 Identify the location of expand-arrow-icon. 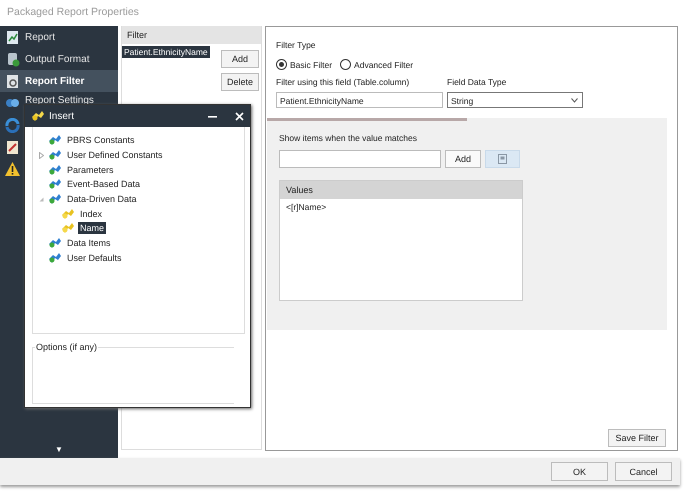
(41, 155).